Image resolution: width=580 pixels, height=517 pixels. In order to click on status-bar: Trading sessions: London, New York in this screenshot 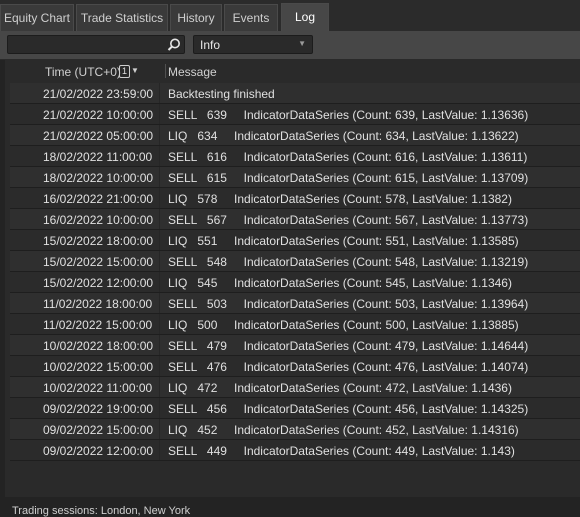, I will do `click(290, 508)`.